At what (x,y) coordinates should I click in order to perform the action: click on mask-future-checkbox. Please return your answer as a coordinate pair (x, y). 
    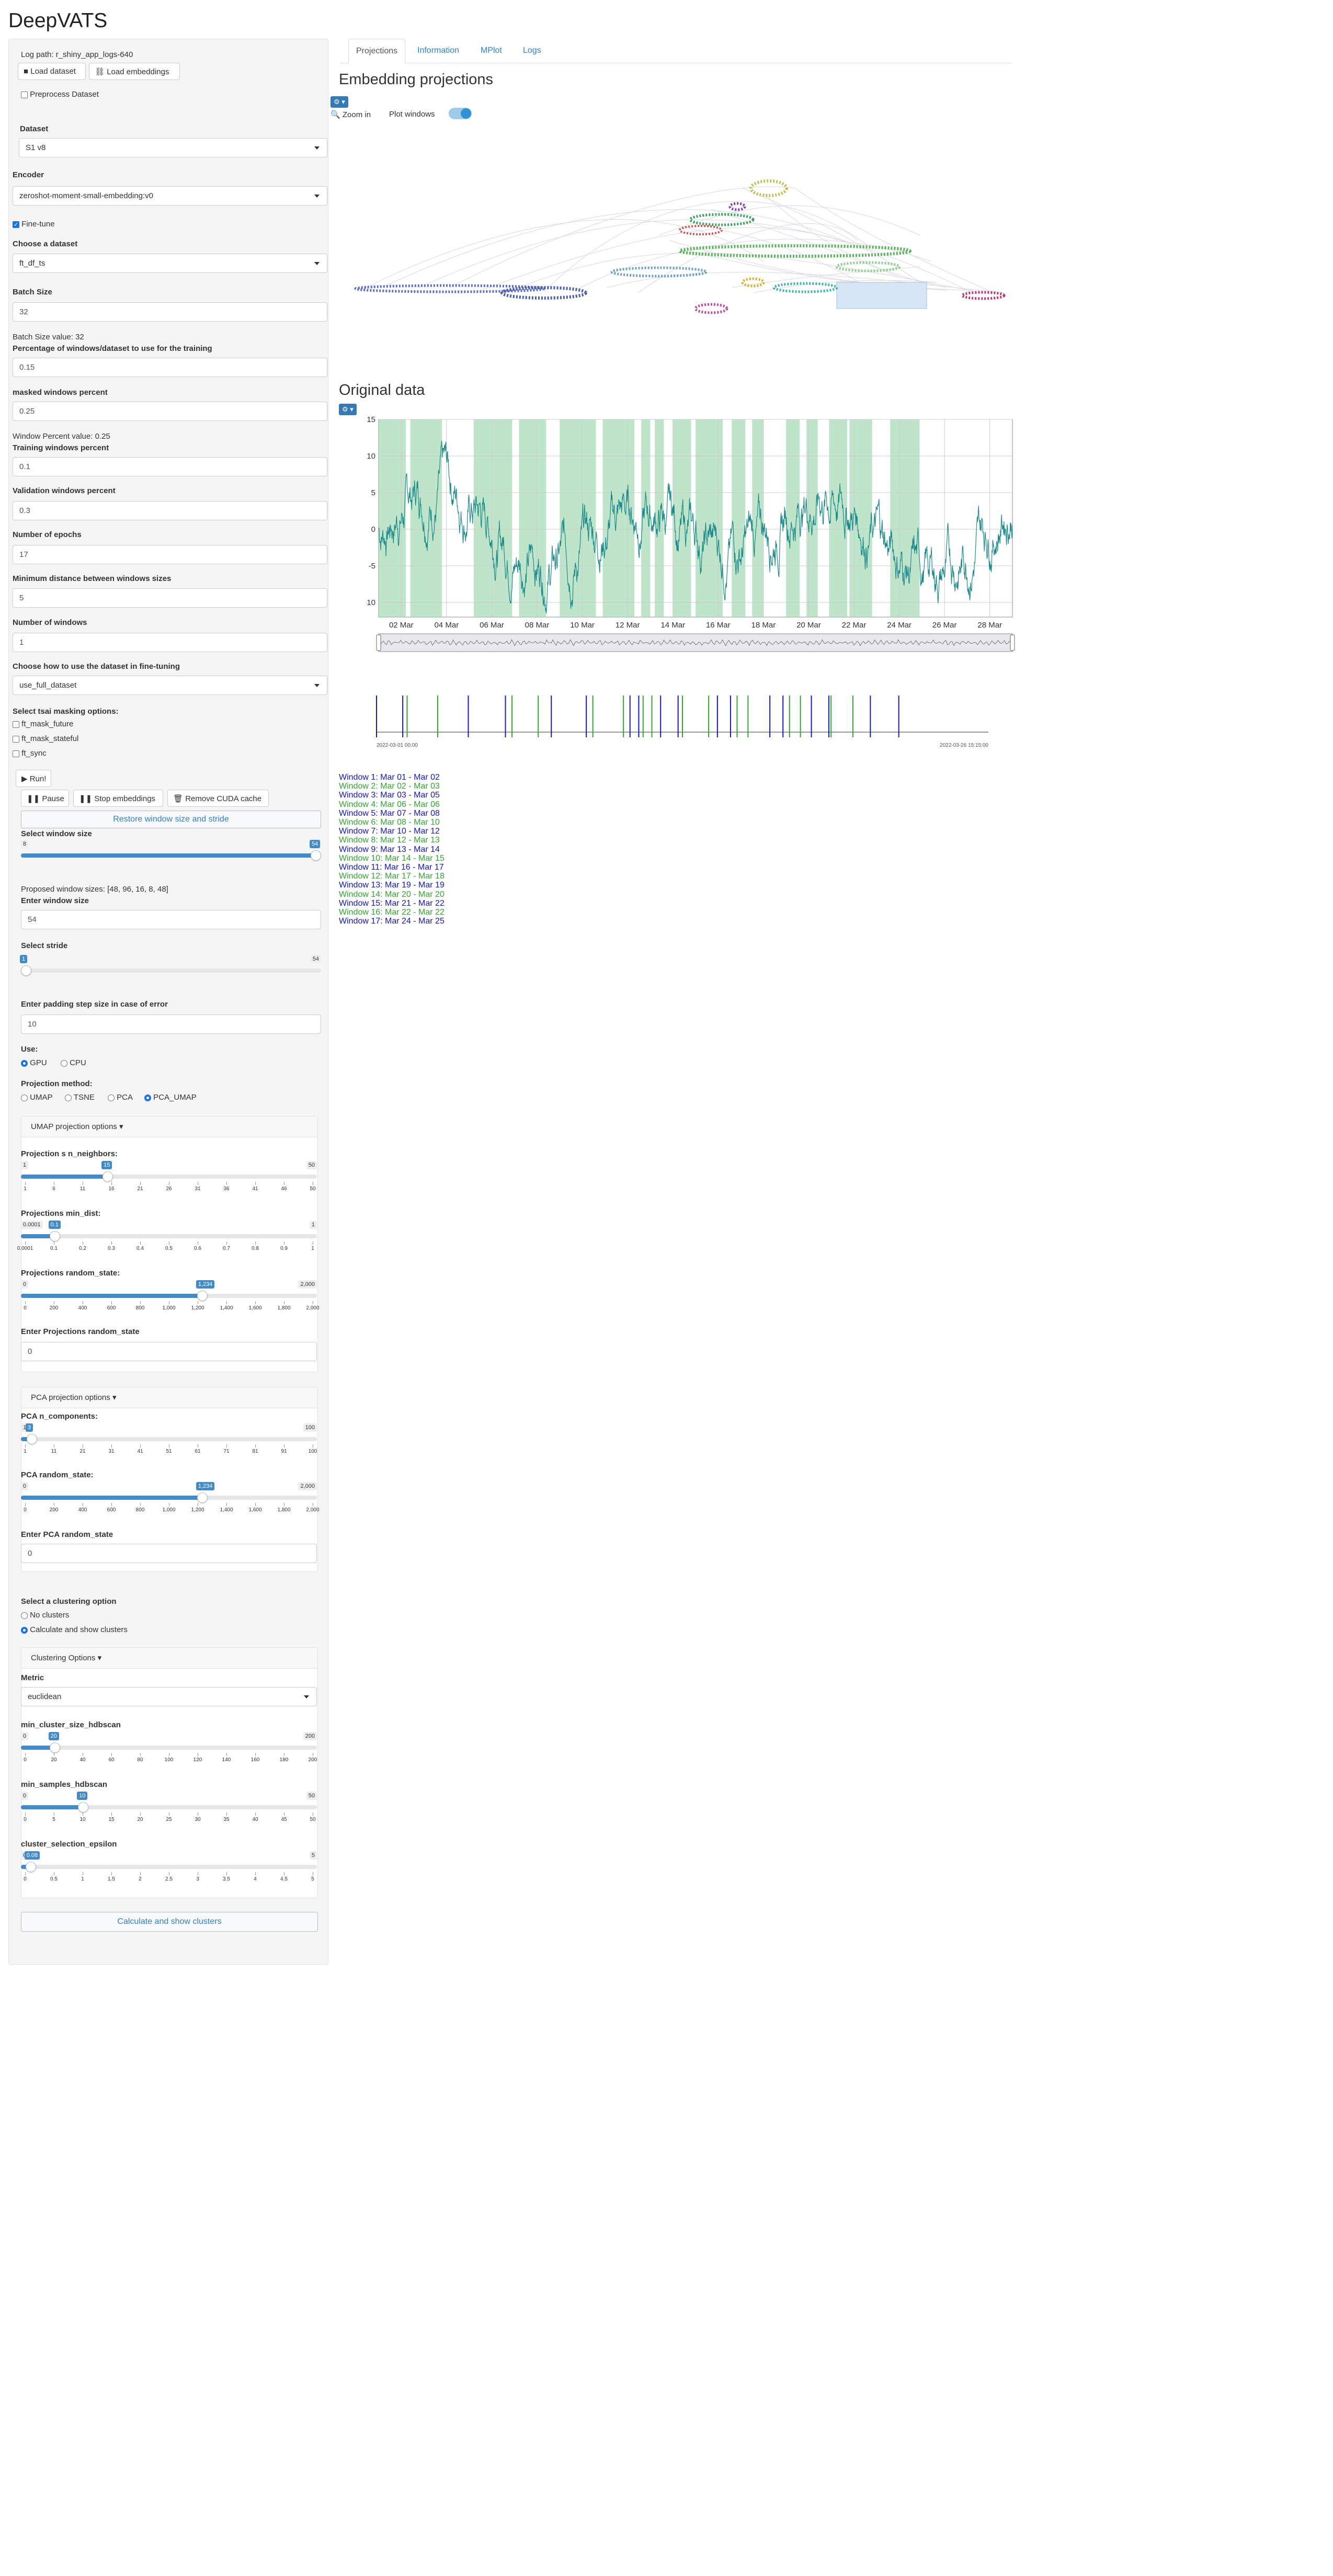
    Looking at the image, I should click on (16, 725).